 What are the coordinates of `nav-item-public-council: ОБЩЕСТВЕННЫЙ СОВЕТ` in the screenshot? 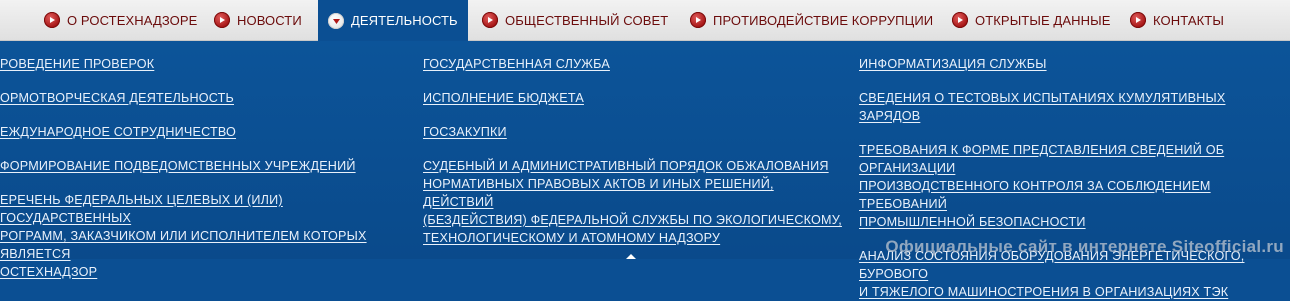 It's located at (575, 20).